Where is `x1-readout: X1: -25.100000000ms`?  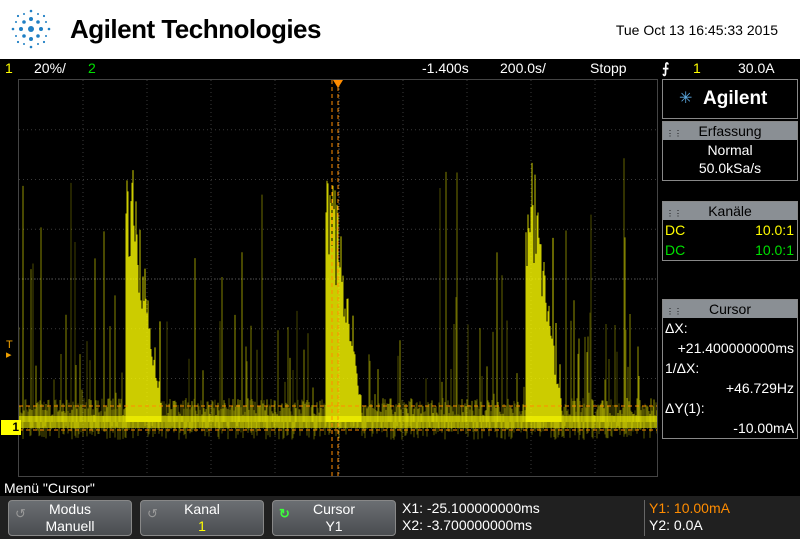 x1-readout: X1: -25.100000000ms is located at coordinates (471, 508).